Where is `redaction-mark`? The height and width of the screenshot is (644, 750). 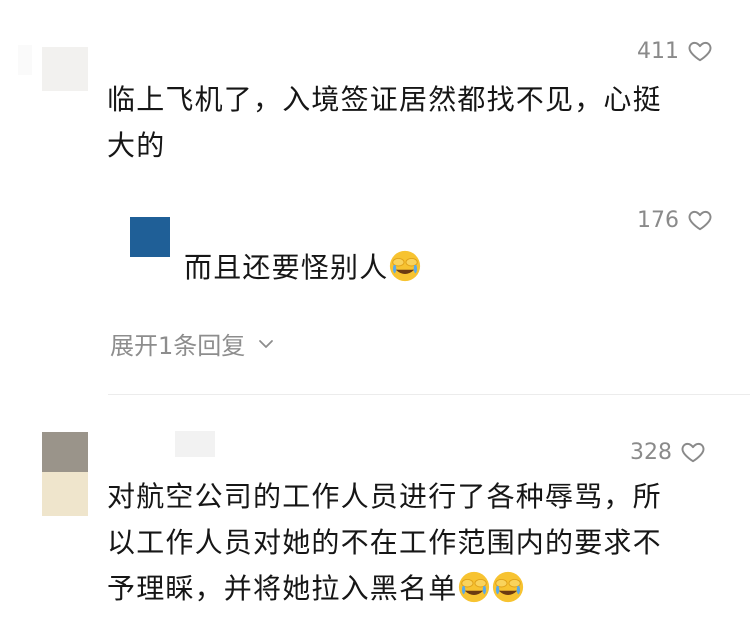
redaction-mark is located at coordinates (25, 60).